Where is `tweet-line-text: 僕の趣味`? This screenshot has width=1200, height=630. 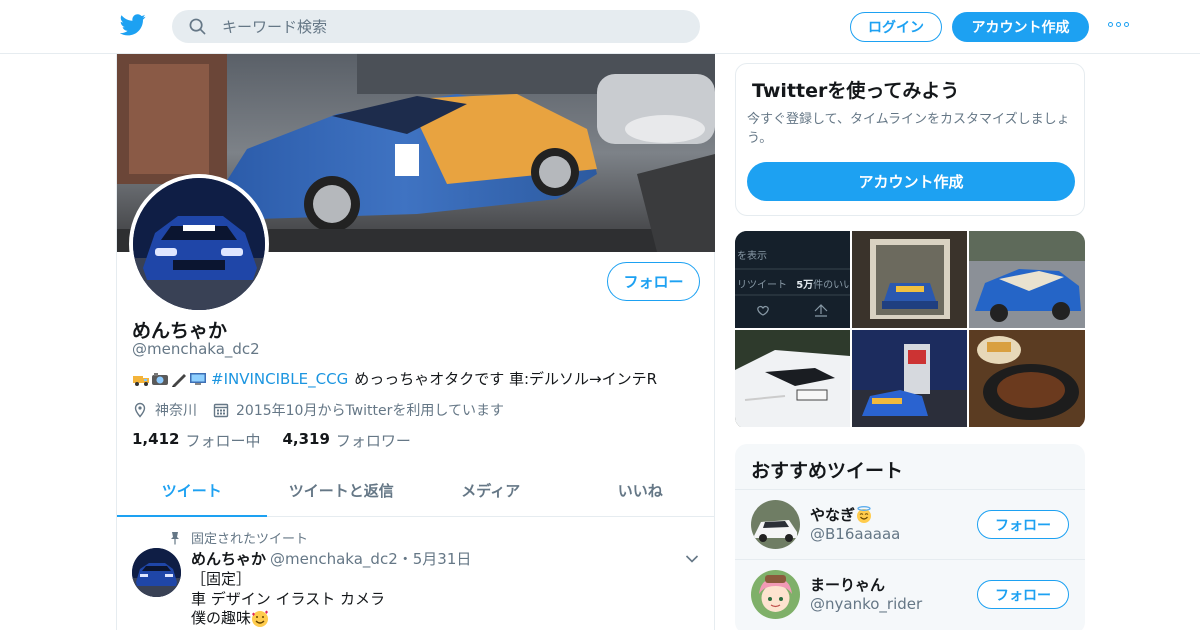
tweet-line-text: 僕の趣味 is located at coordinates (221, 618).